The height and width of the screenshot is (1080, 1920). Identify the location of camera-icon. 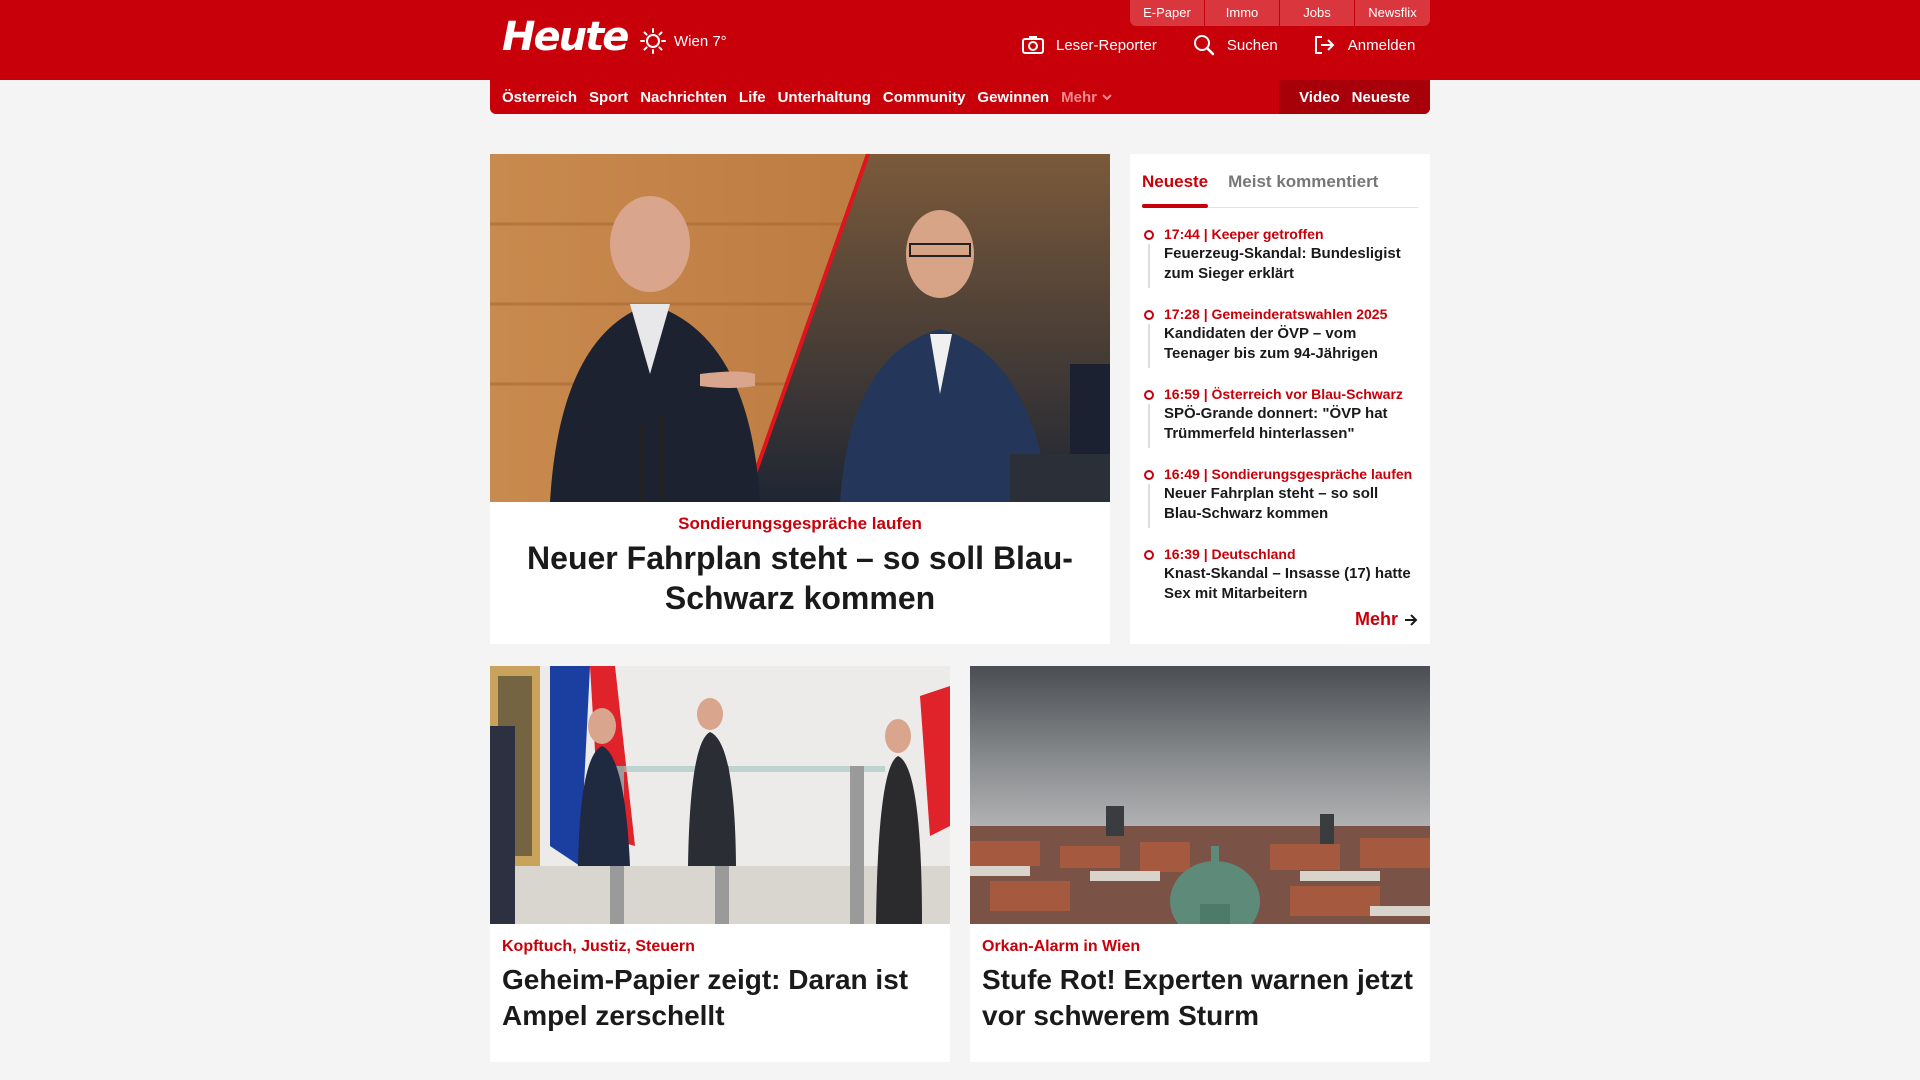
(1033, 45).